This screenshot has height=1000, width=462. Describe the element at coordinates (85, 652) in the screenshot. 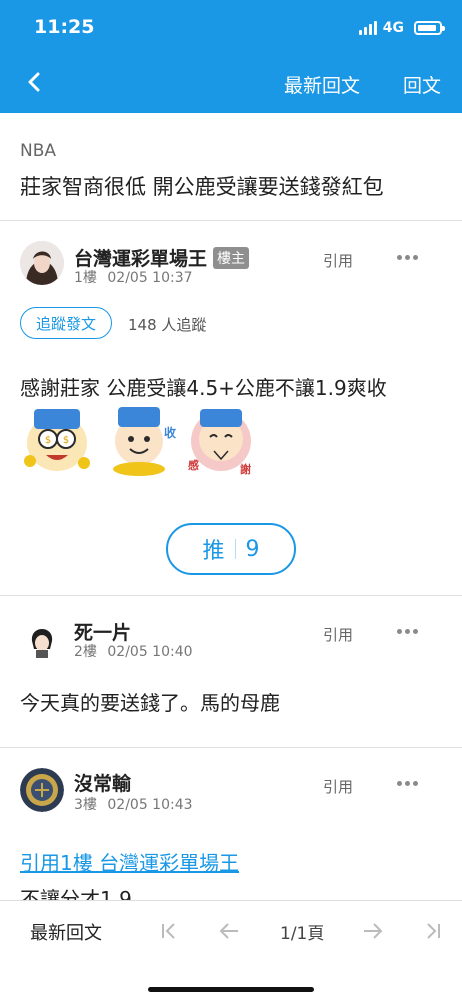

I see `floor-number: 2樓` at that location.